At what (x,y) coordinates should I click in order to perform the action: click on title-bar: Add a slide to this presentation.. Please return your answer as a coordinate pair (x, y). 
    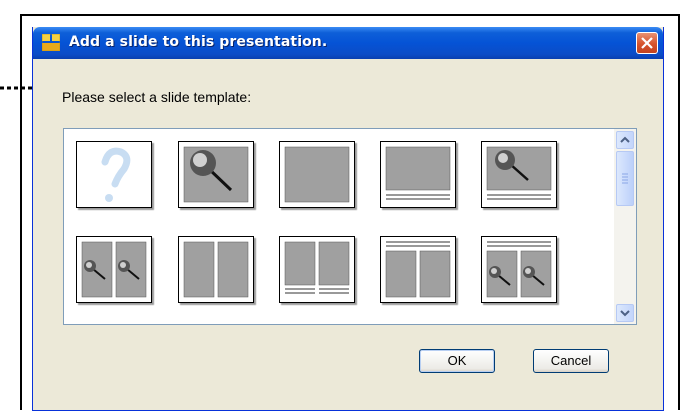
    Looking at the image, I should click on (348, 43).